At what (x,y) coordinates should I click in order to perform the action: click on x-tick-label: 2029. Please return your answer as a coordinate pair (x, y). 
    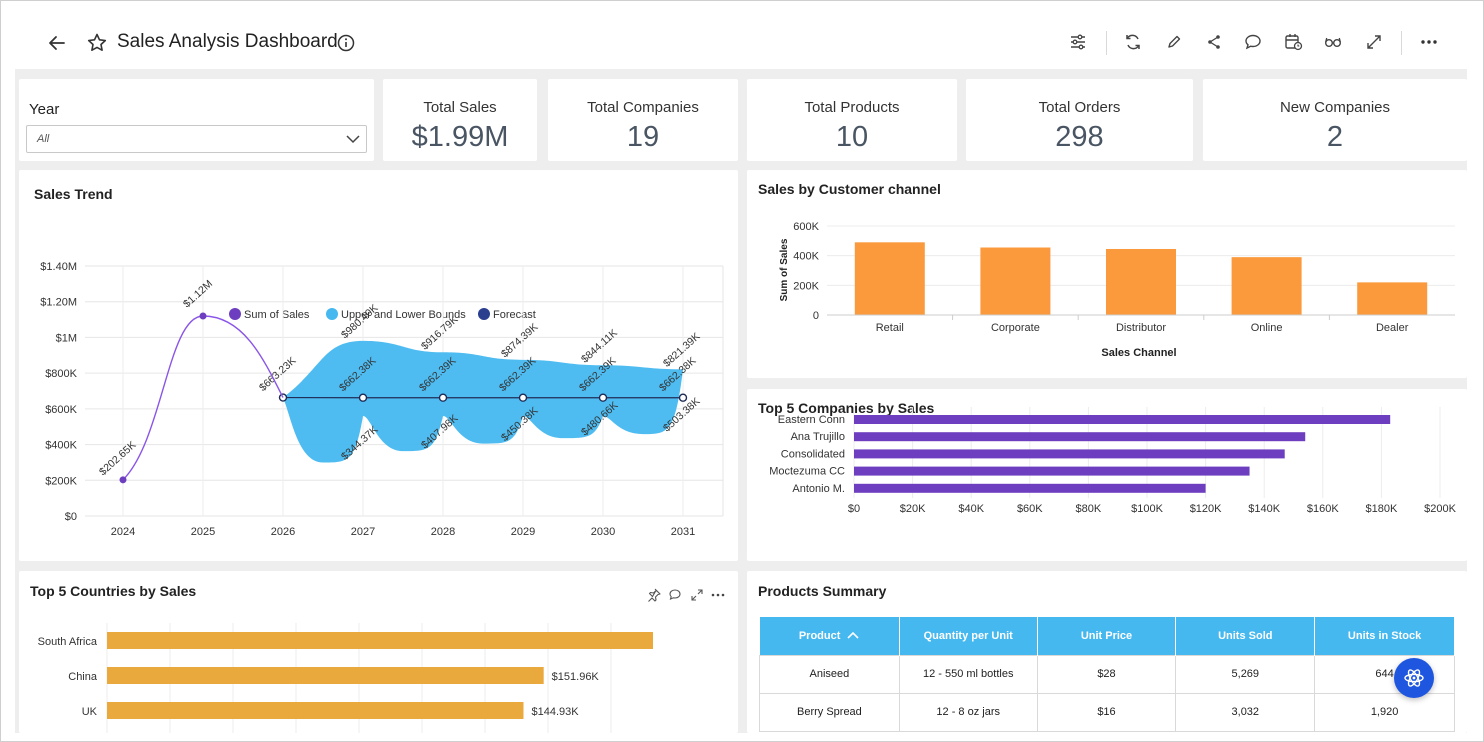
    Looking at the image, I should click on (523, 532).